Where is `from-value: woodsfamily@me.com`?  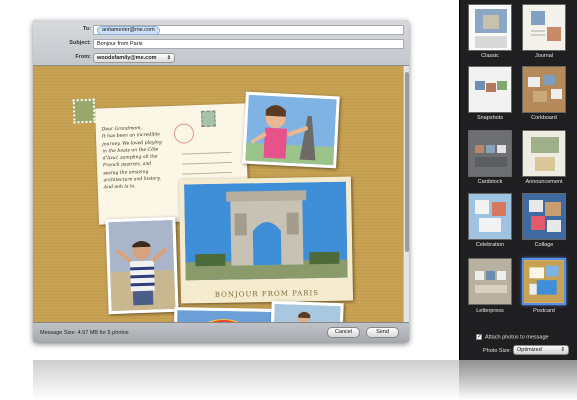
from-value: woodsfamily@me.com is located at coordinates (127, 58).